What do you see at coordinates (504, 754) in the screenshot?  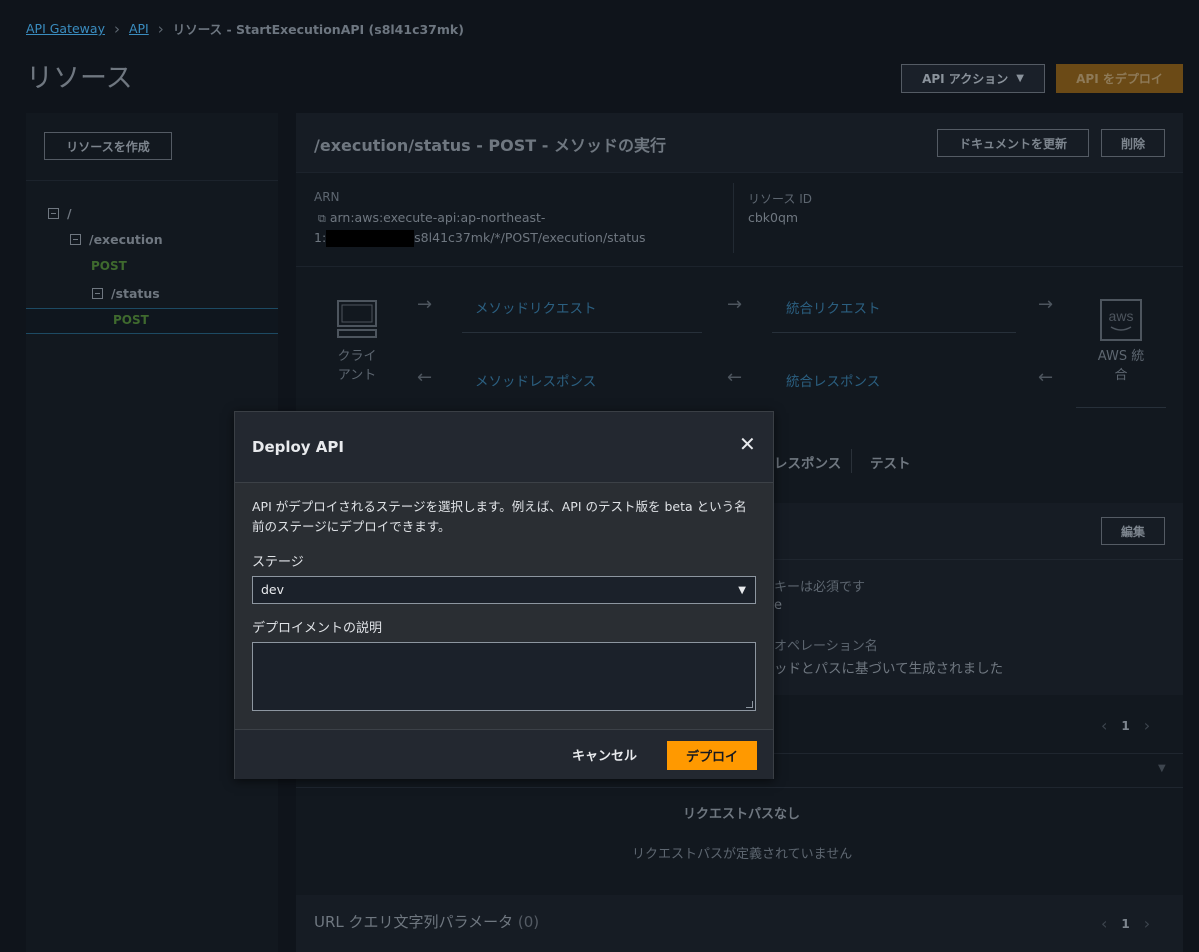 I see `modal-footer: キャンセル デプロイ` at bounding box center [504, 754].